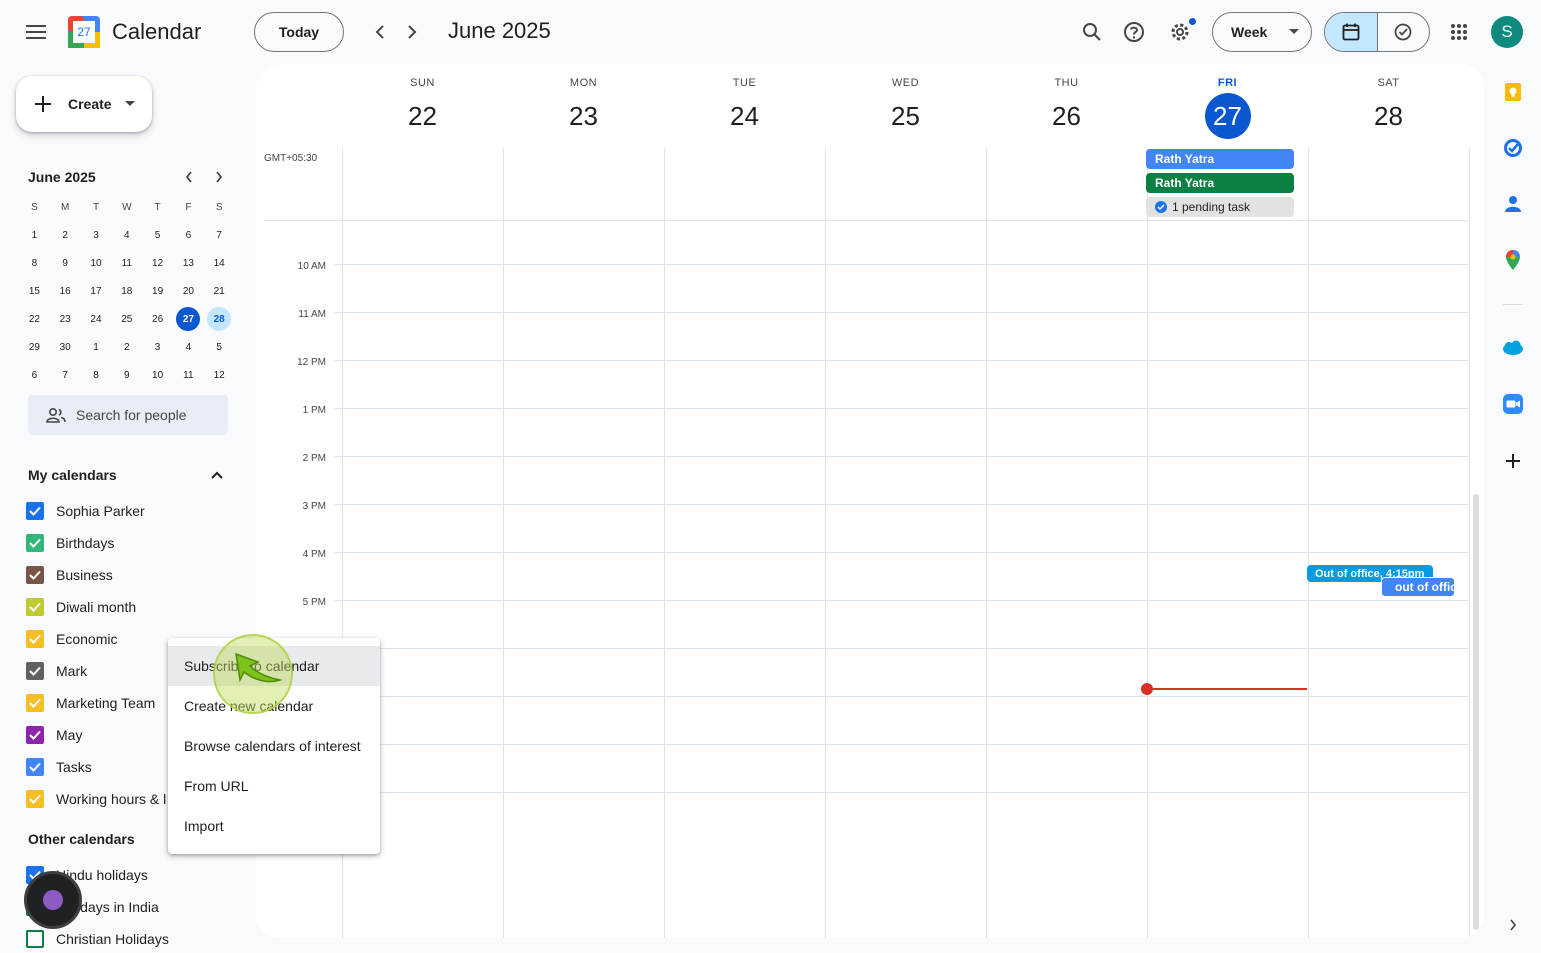 The image size is (1541, 953). What do you see at coordinates (1404, 32) in the screenshot?
I see `tasks-mode-icon` at bounding box center [1404, 32].